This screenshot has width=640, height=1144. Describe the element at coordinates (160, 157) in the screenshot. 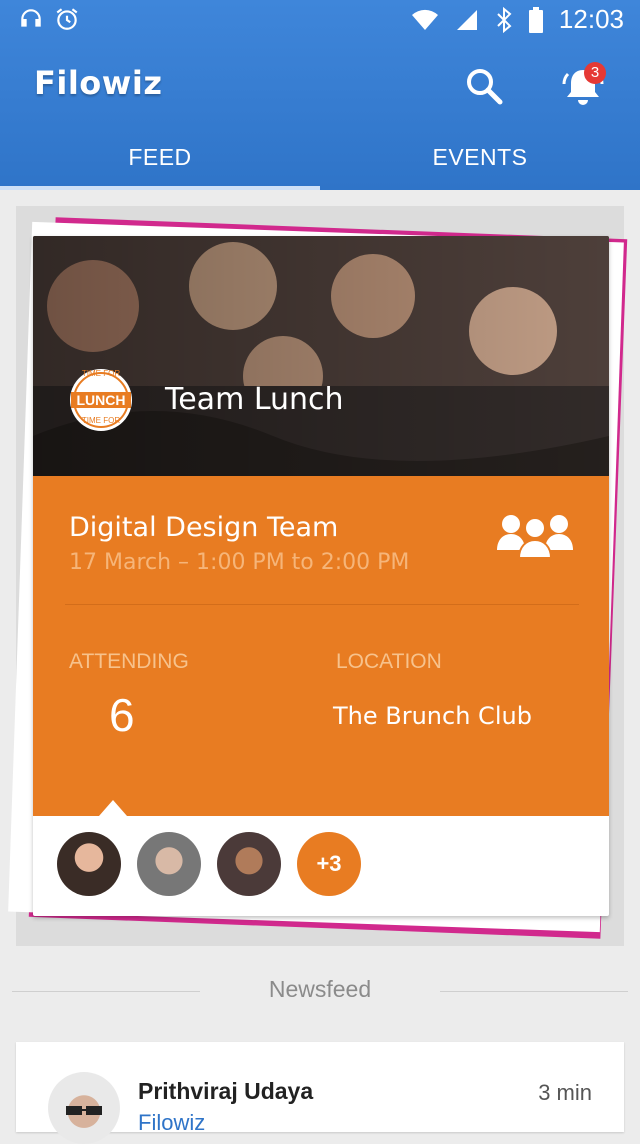

I see `tab-feed: FEED` at that location.